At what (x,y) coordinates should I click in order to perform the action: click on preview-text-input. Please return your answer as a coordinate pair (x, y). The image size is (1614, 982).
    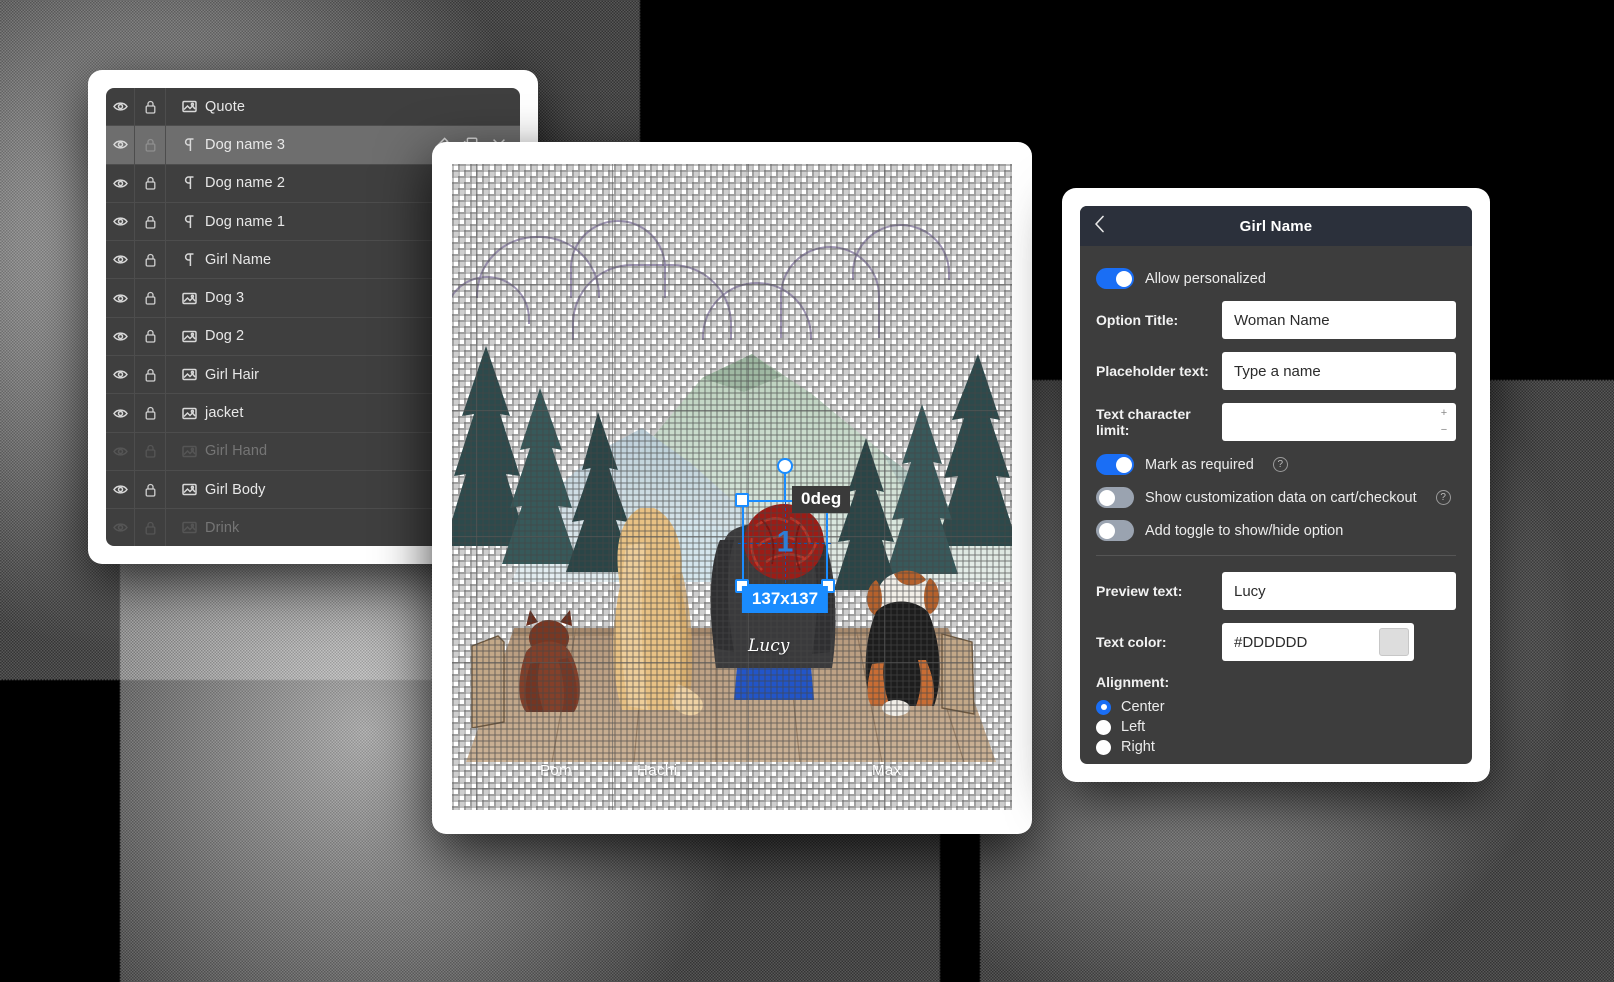
    Looking at the image, I should click on (1339, 591).